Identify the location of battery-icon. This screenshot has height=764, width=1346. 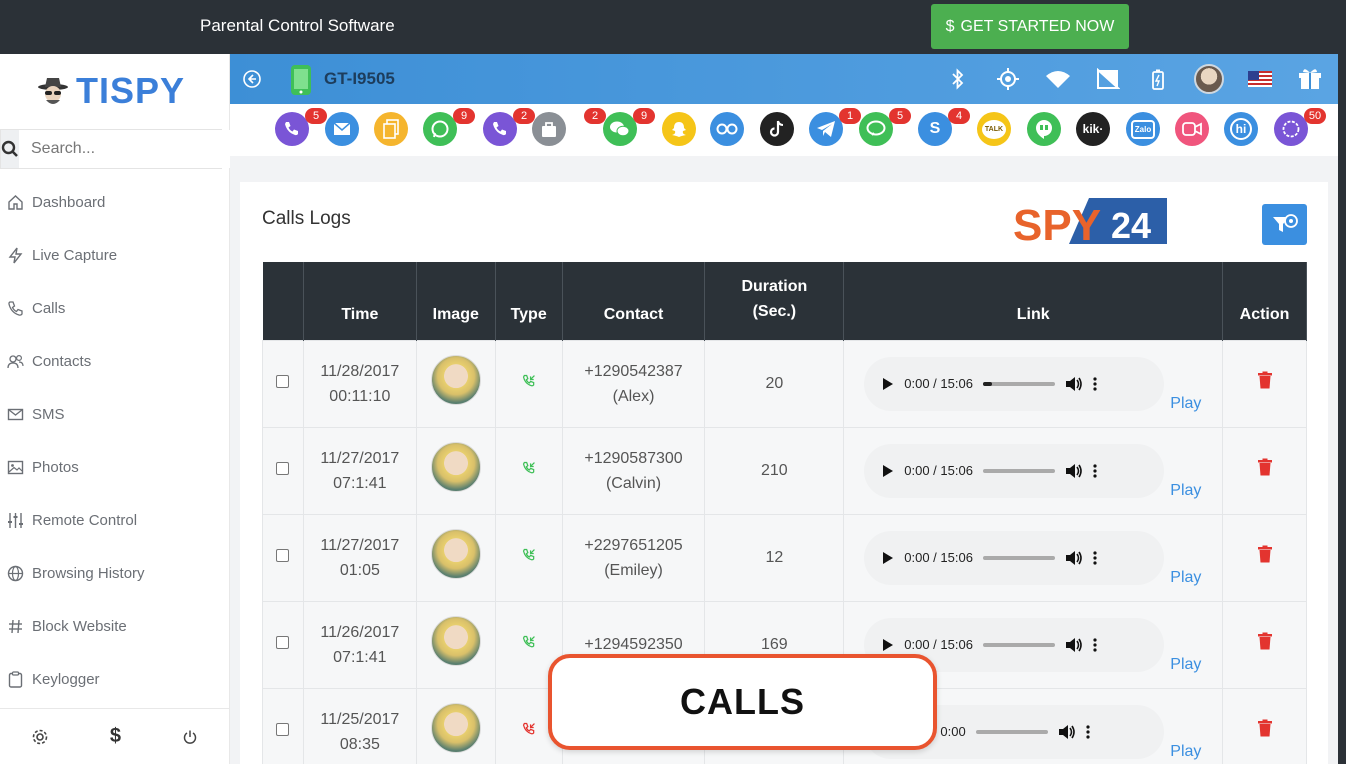
(1158, 79).